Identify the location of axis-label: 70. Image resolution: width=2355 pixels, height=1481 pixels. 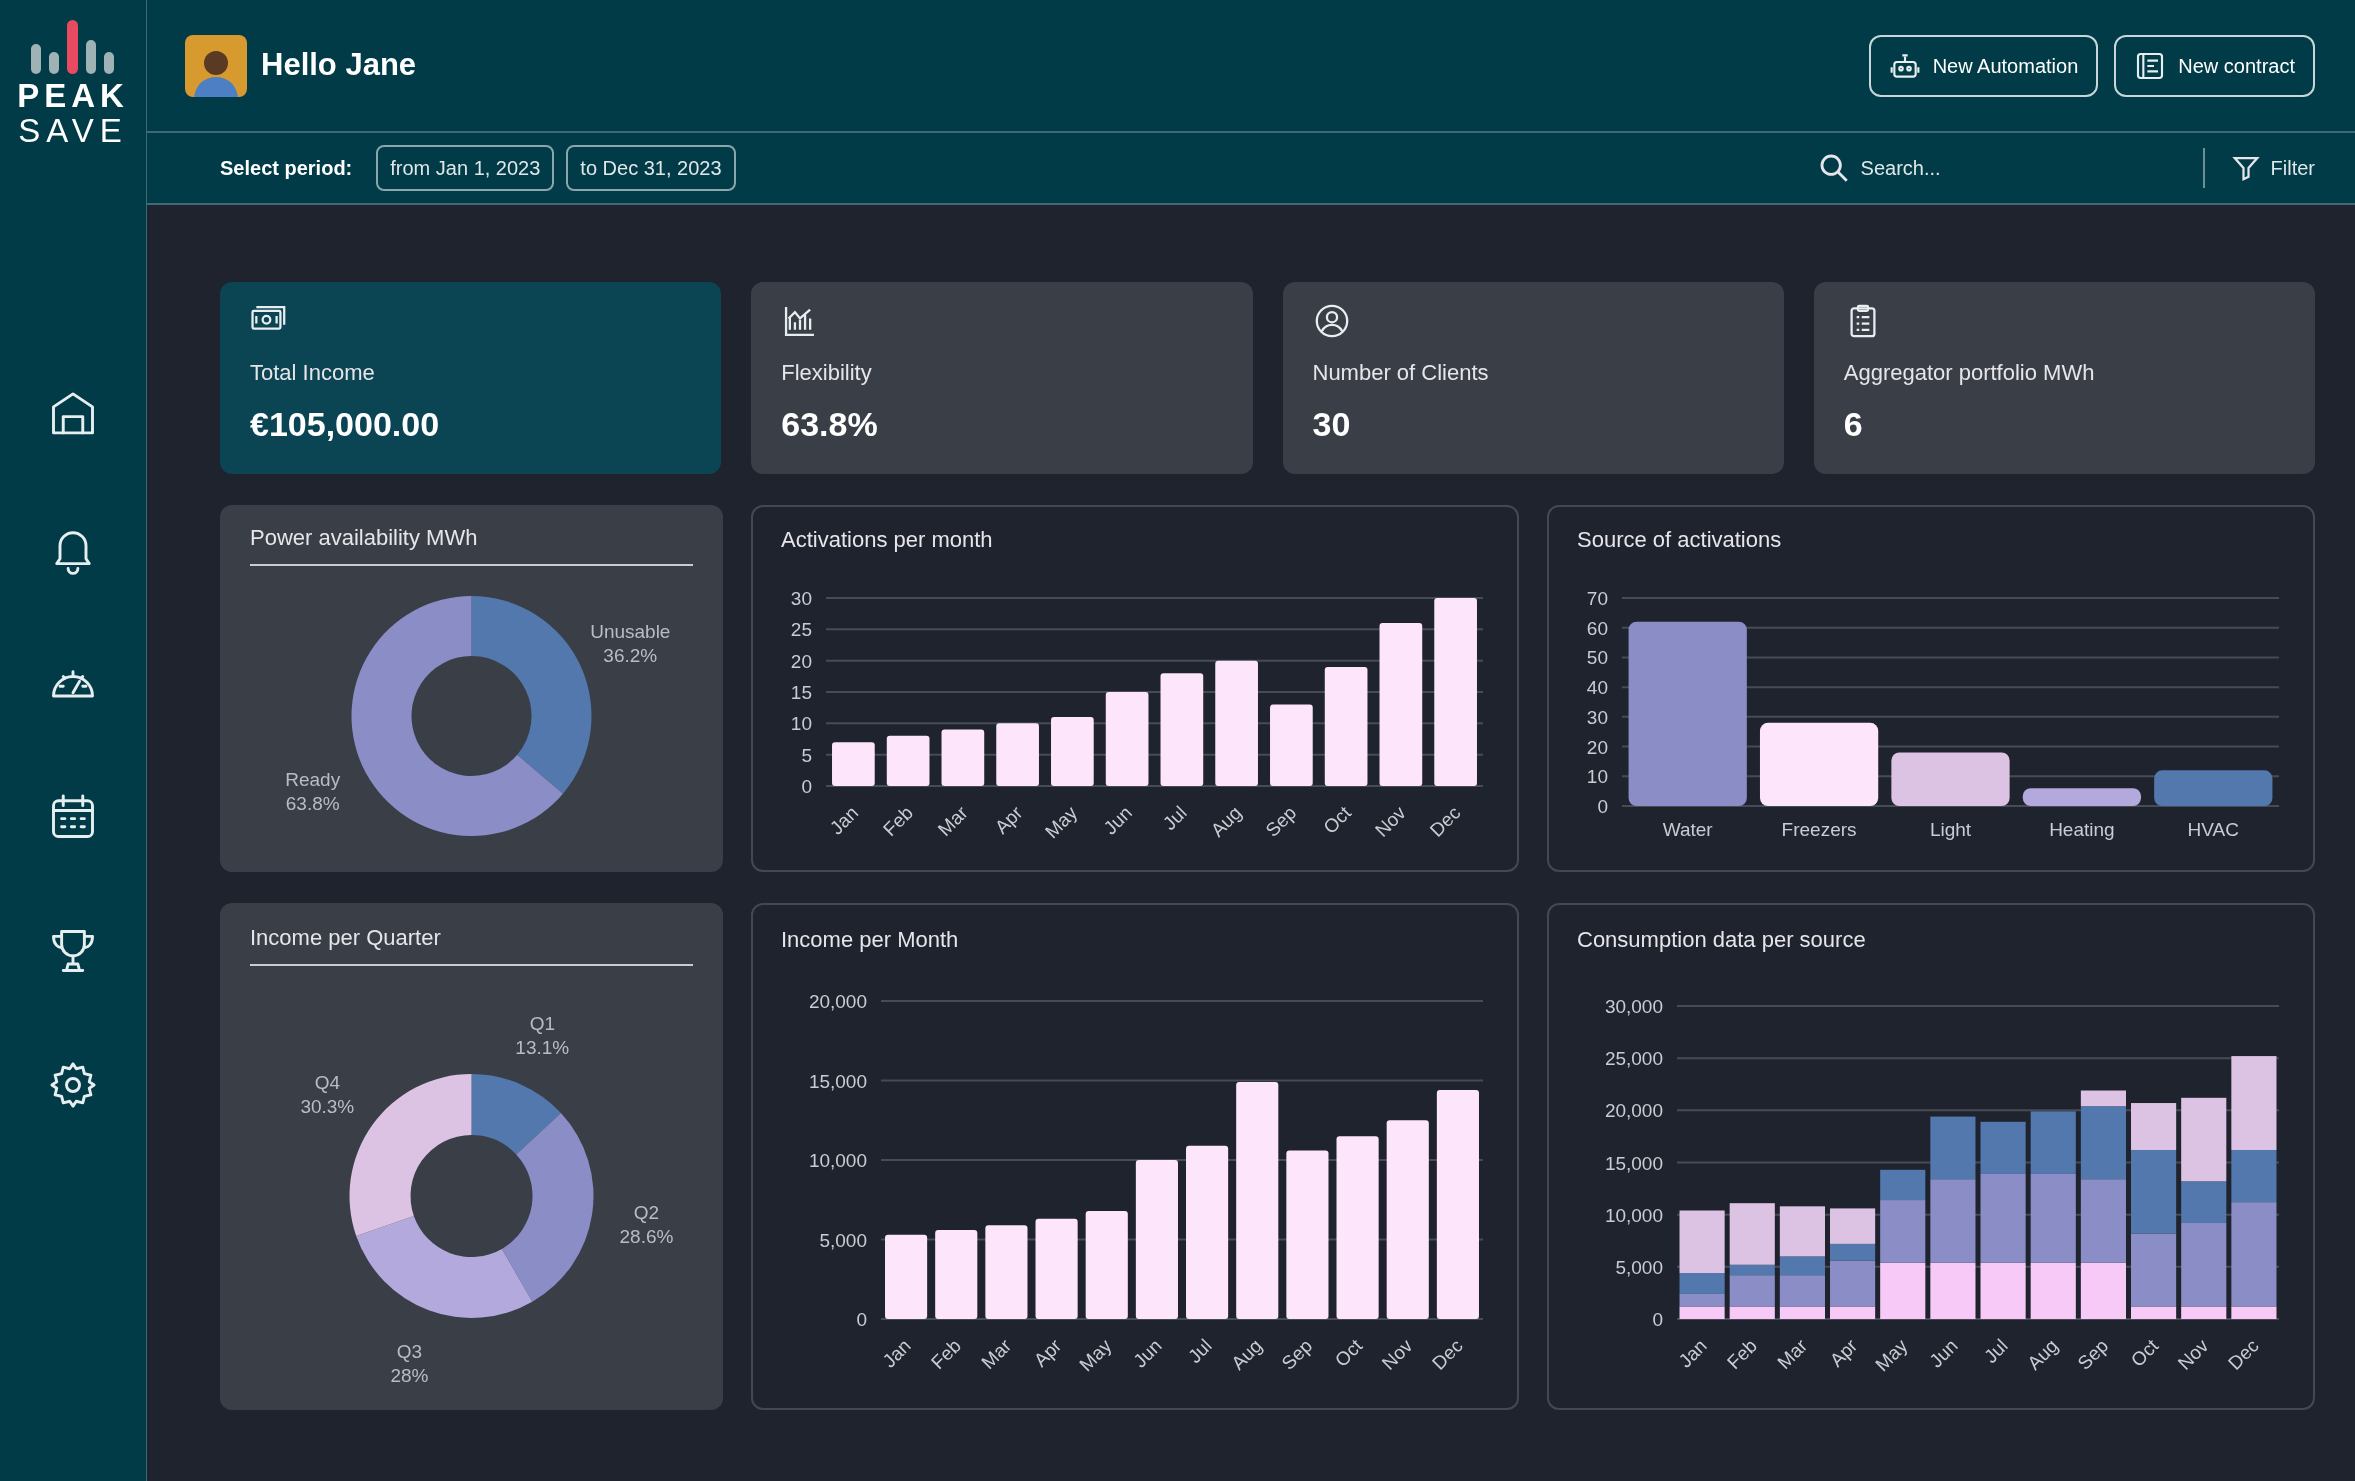
(1597, 598).